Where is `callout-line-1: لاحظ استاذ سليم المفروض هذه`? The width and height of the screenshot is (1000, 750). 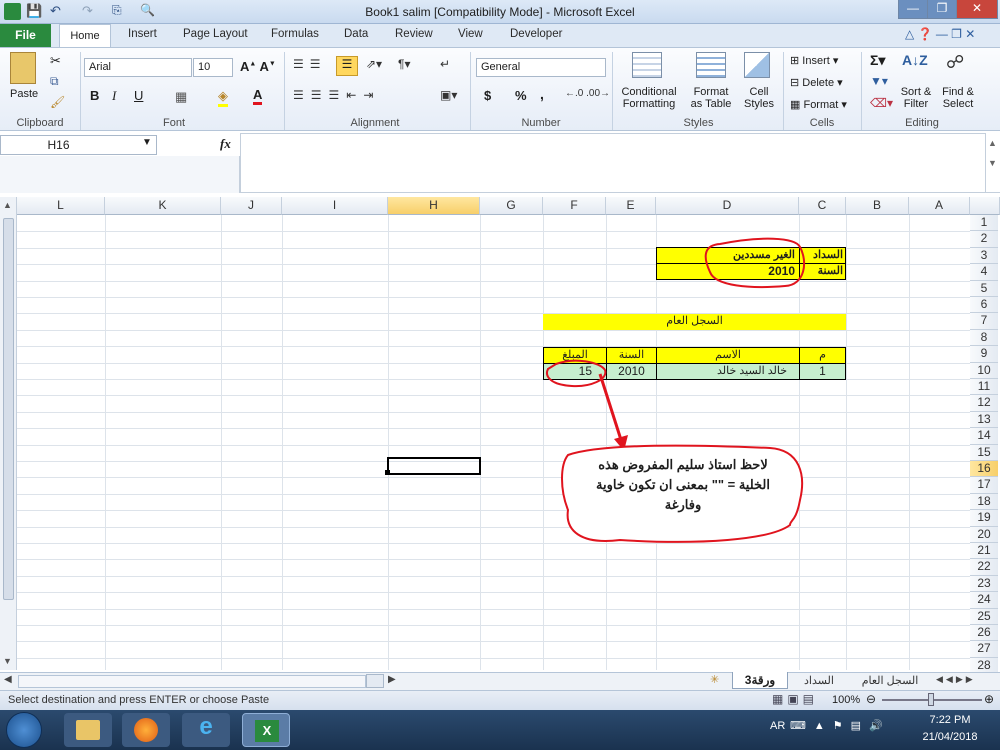
callout-line-1: لاحظ استاذ سليم المفروض هذه is located at coordinates (683, 464).